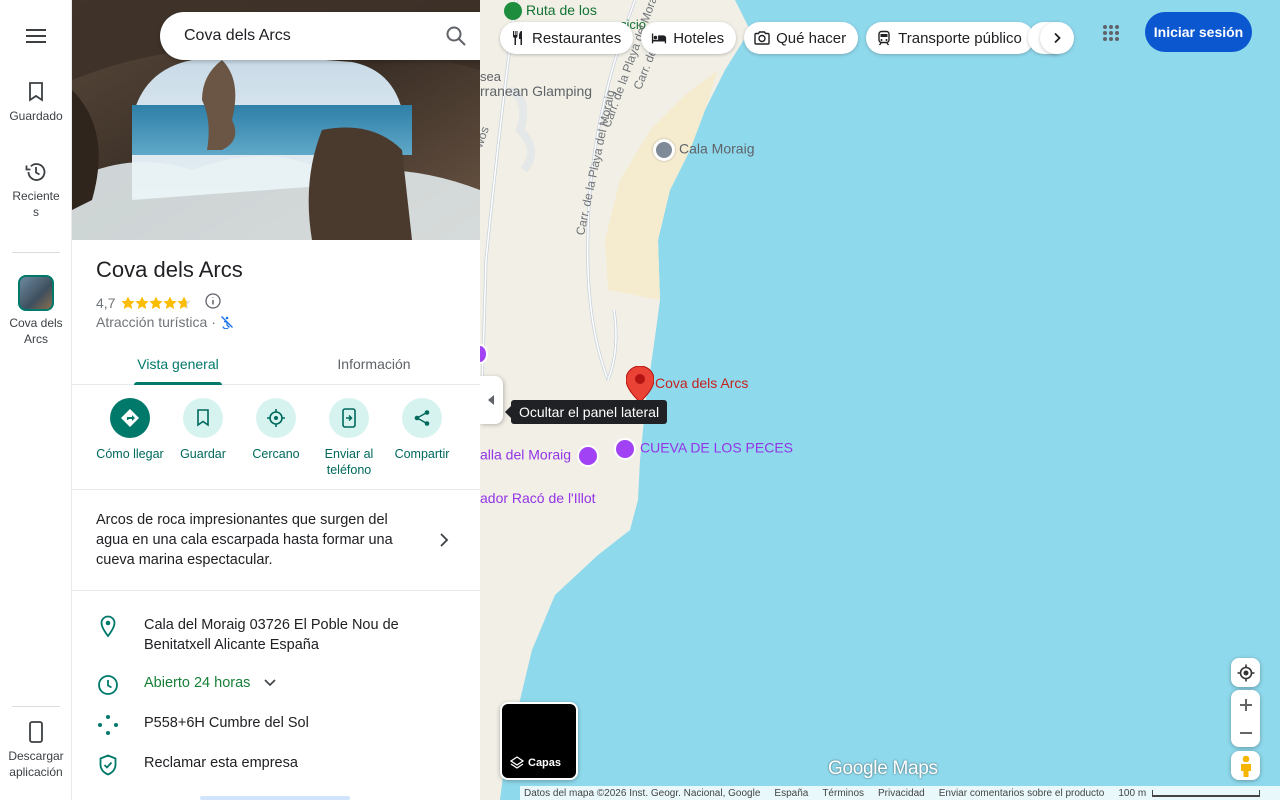 This screenshot has height=800, width=1280. What do you see at coordinates (151, 322) in the screenshot?
I see `place-category: Atracción turística` at bounding box center [151, 322].